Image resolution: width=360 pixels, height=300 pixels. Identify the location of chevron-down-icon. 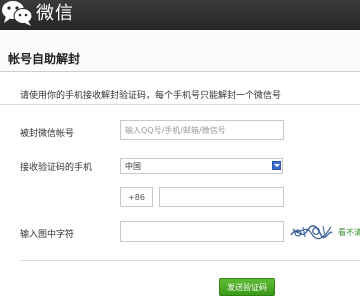
(276, 165).